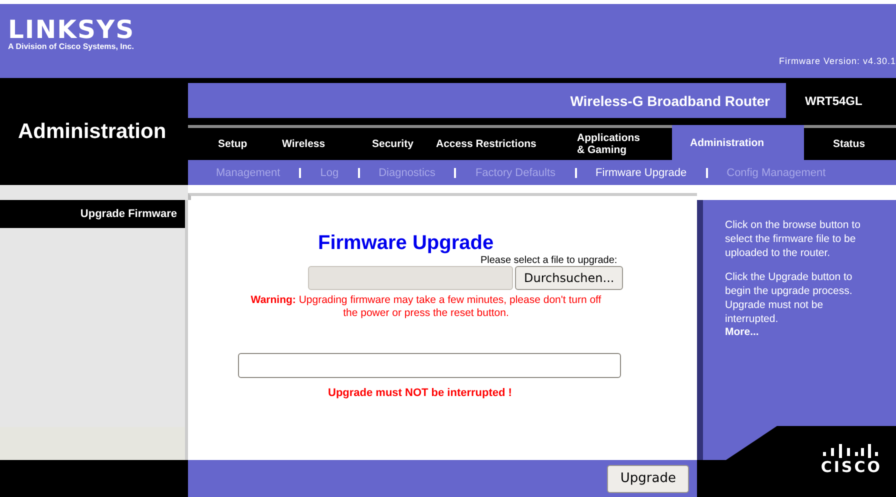  I want to click on page-title: Firmware Upgrade, so click(406, 243).